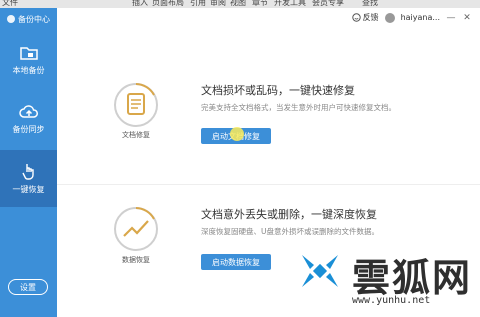  Describe the element at coordinates (136, 229) in the screenshot. I see `data-recovery-icon` at that location.